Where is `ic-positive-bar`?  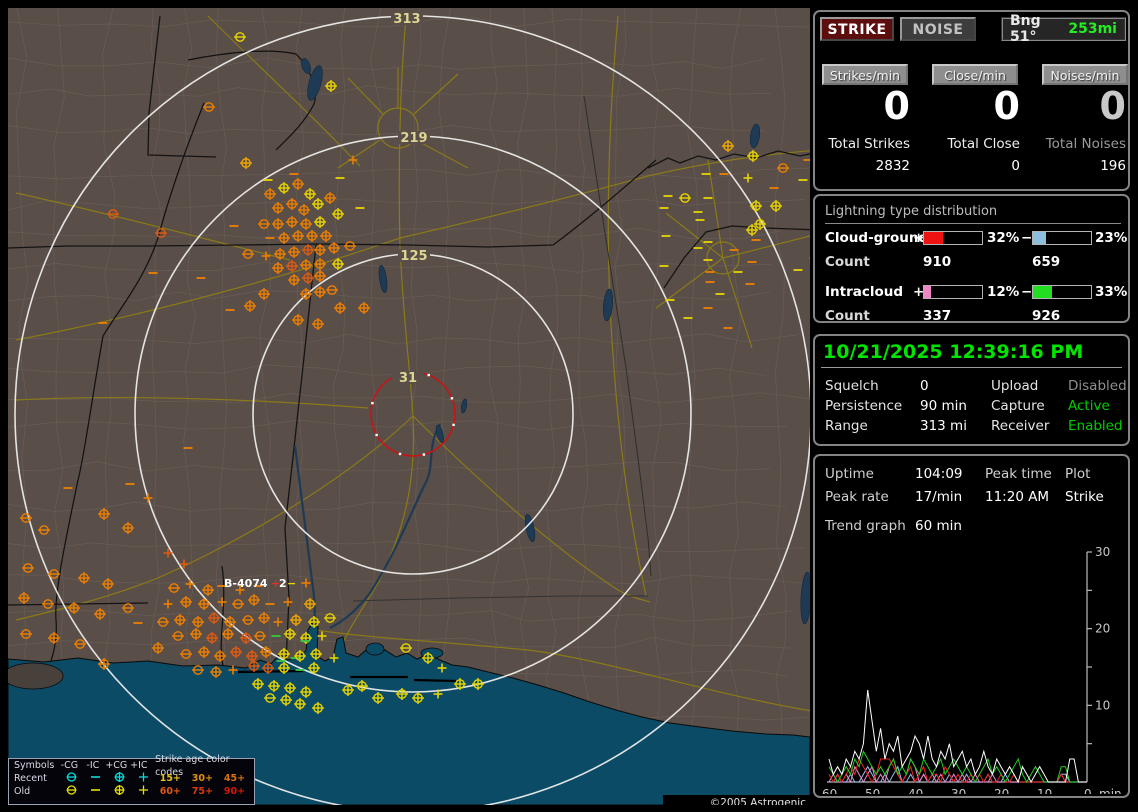 ic-positive-bar is located at coordinates (953, 292).